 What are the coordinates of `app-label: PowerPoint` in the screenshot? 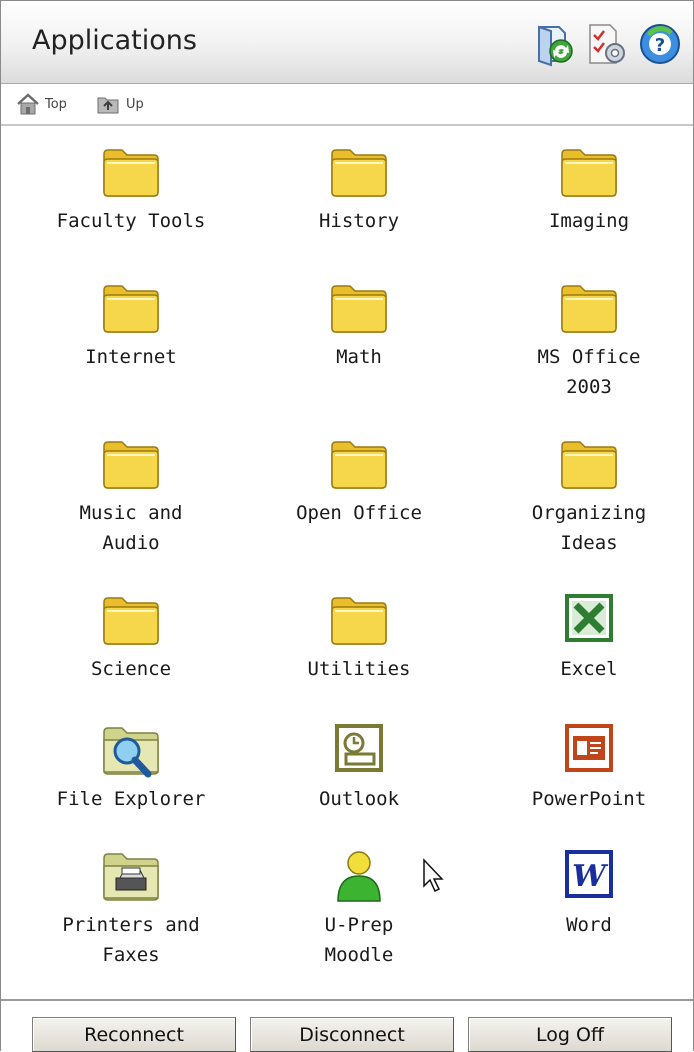 It's located at (589, 799).